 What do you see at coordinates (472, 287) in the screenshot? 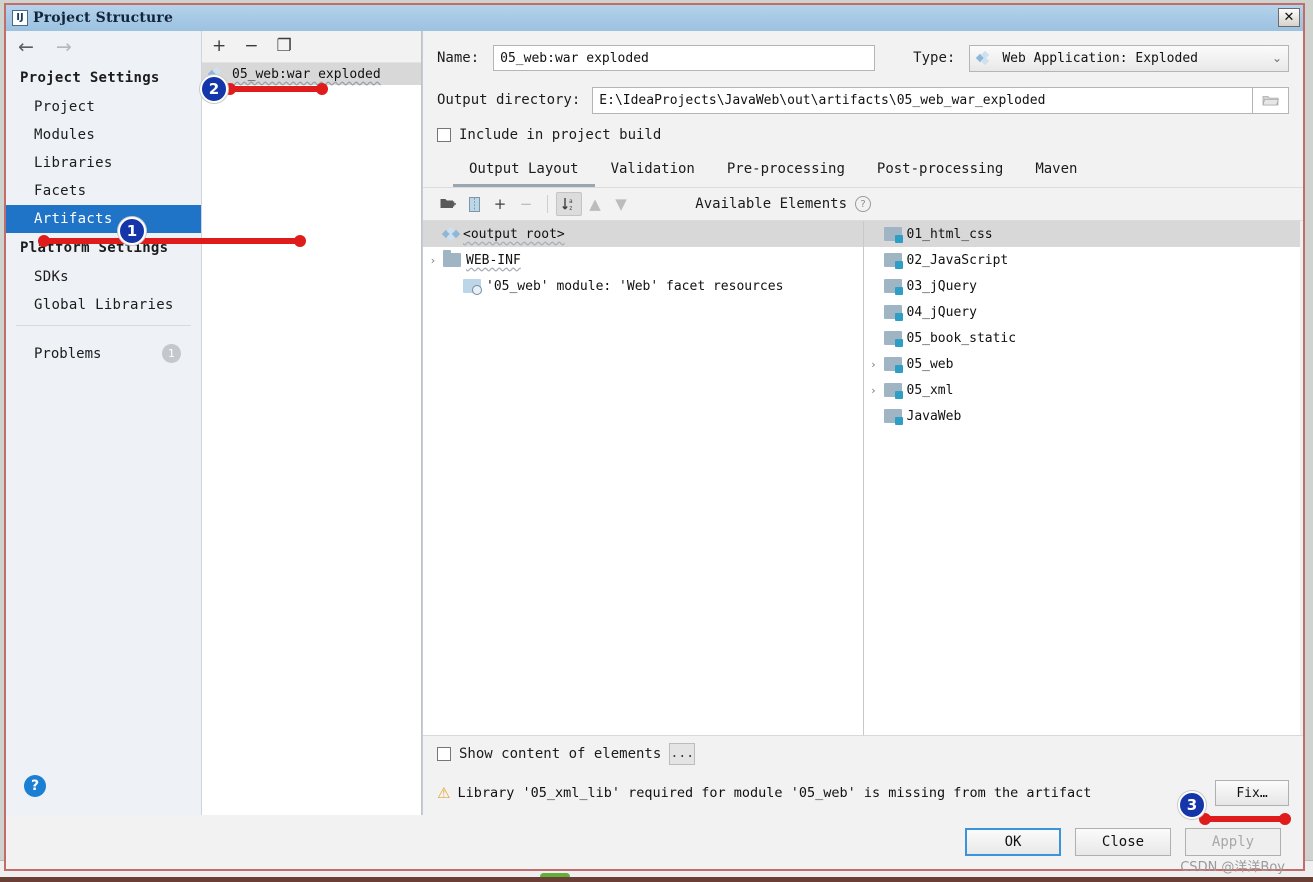
I see `web-facet-icon` at bounding box center [472, 287].